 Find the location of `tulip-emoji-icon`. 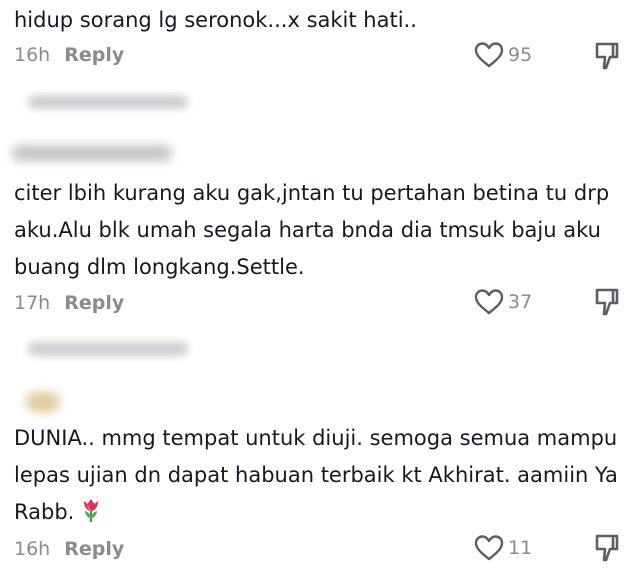

tulip-emoji-icon is located at coordinates (91, 510).